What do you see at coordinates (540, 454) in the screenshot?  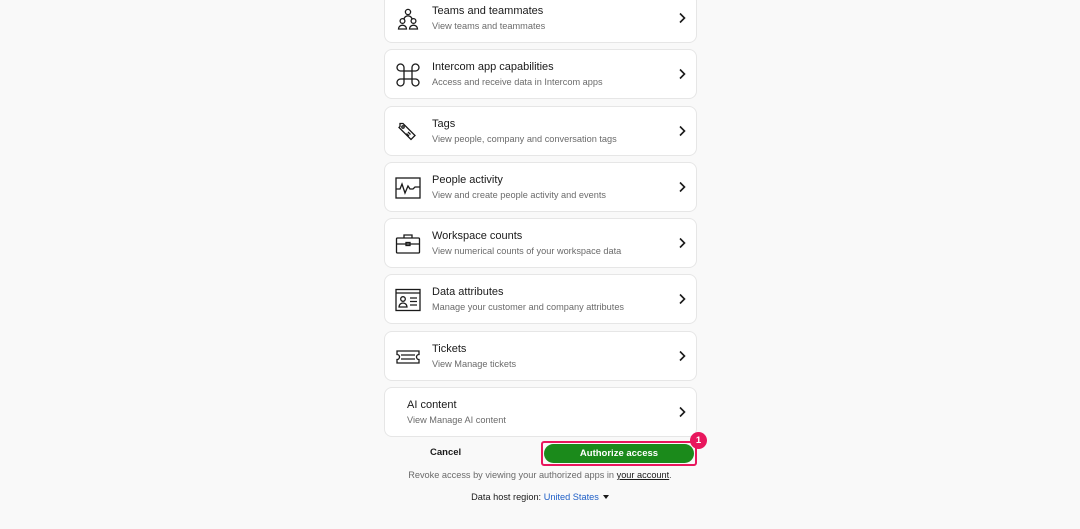 I see `action-bar: Cancel Authorize access` at bounding box center [540, 454].